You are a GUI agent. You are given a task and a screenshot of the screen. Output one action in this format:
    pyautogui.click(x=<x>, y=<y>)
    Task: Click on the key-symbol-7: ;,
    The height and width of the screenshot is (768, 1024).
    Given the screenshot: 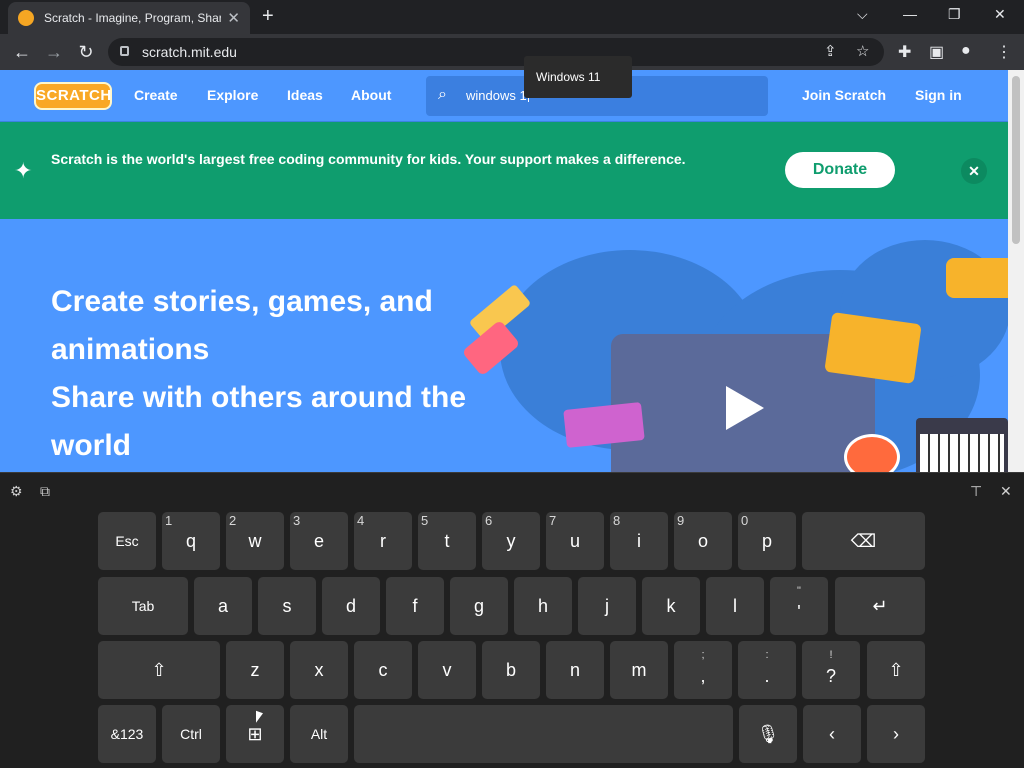 What is the action you would take?
    pyautogui.click(x=703, y=670)
    